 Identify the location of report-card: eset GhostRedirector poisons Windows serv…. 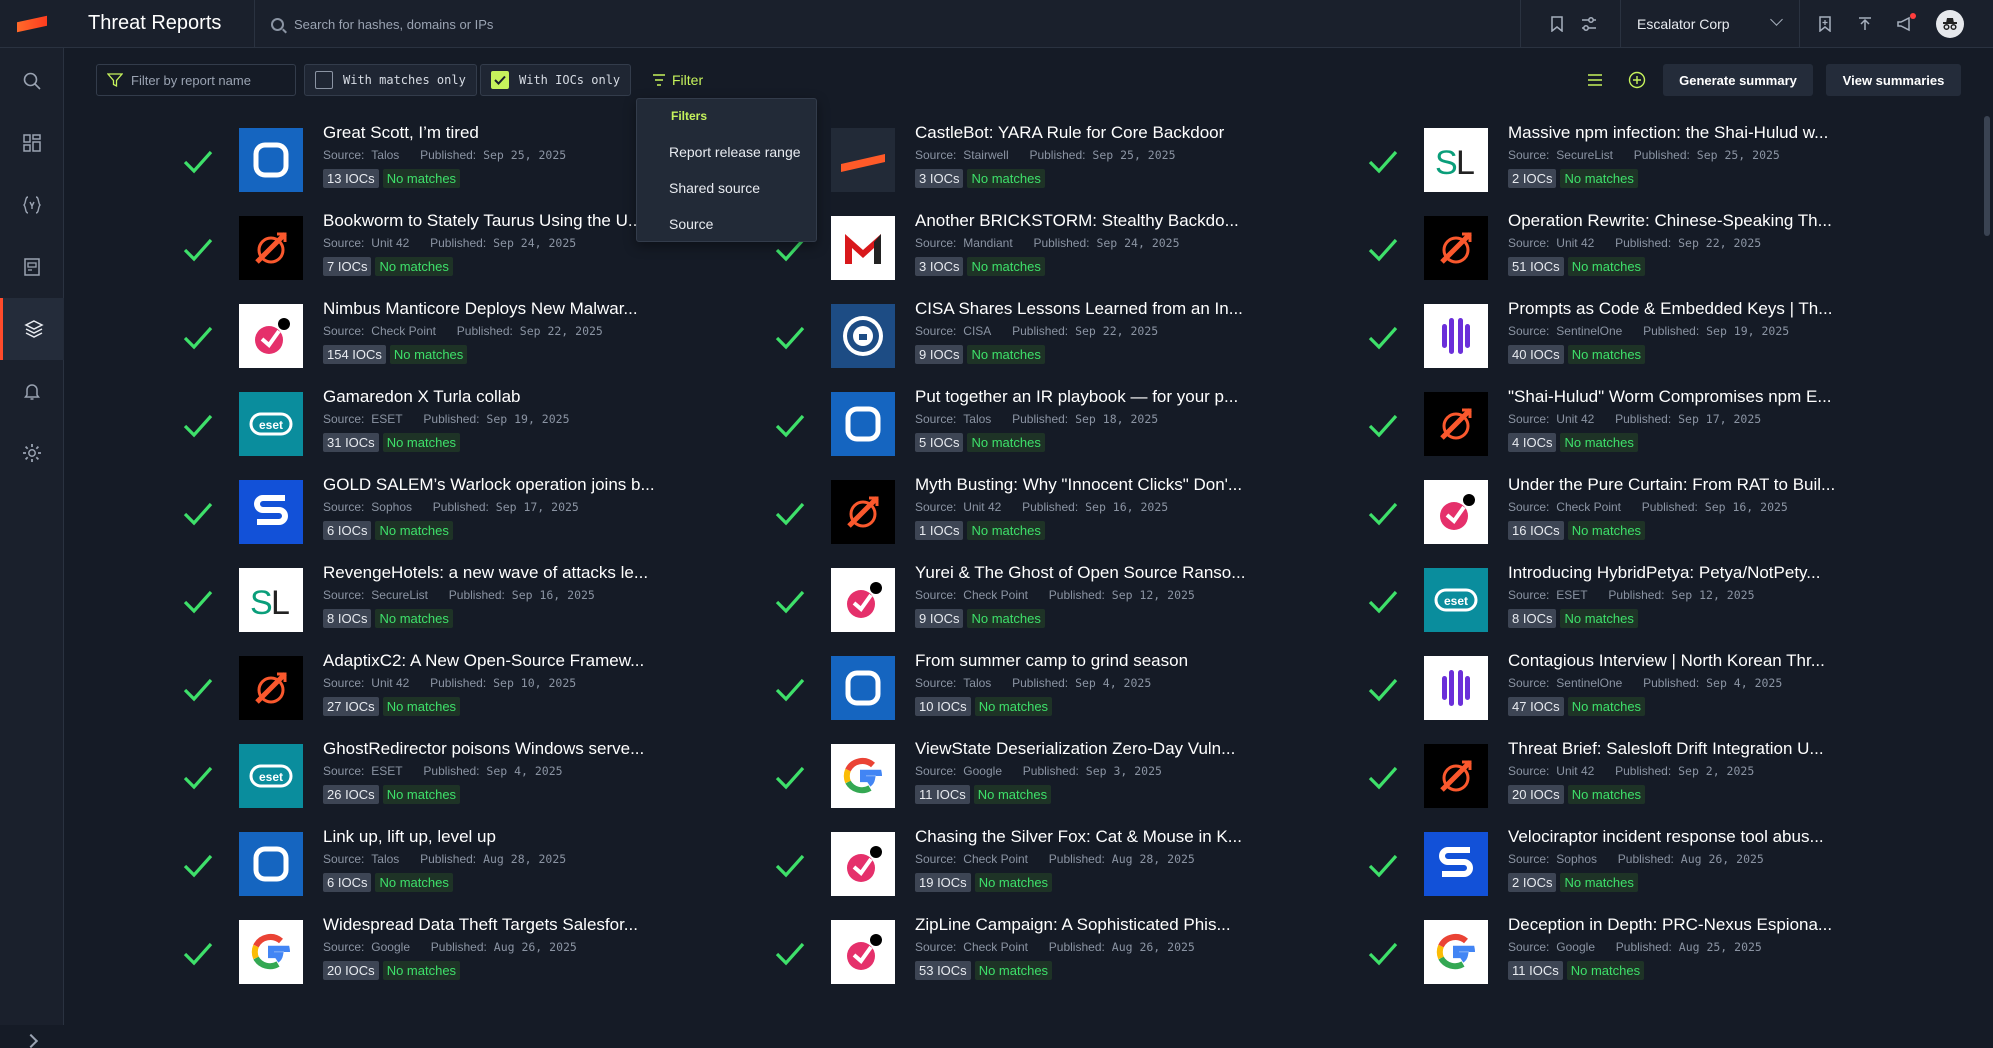
(458, 776).